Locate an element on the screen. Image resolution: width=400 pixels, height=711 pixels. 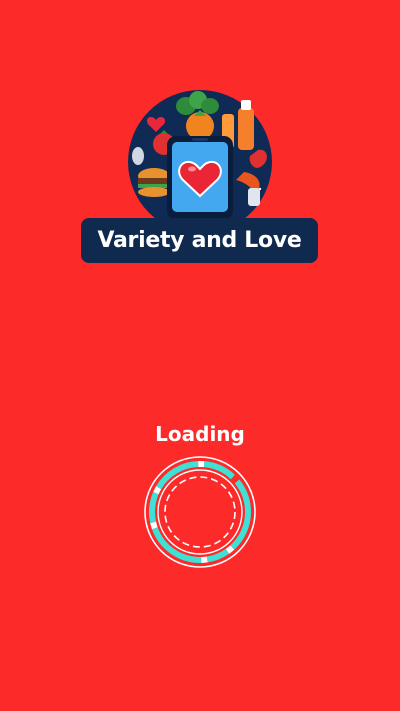
loading-label: Loading is located at coordinates (200, 434).